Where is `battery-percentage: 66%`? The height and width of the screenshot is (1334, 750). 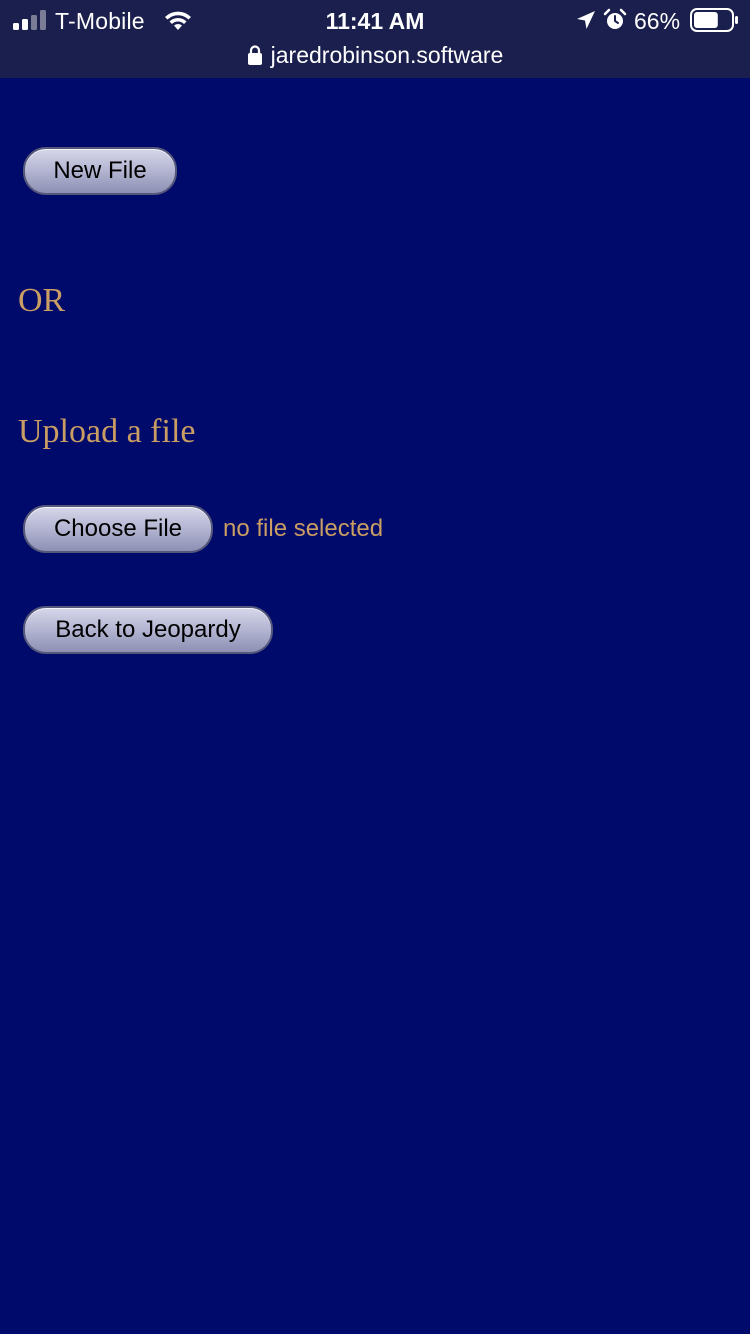 battery-percentage: 66% is located at coordinates (657, 21).